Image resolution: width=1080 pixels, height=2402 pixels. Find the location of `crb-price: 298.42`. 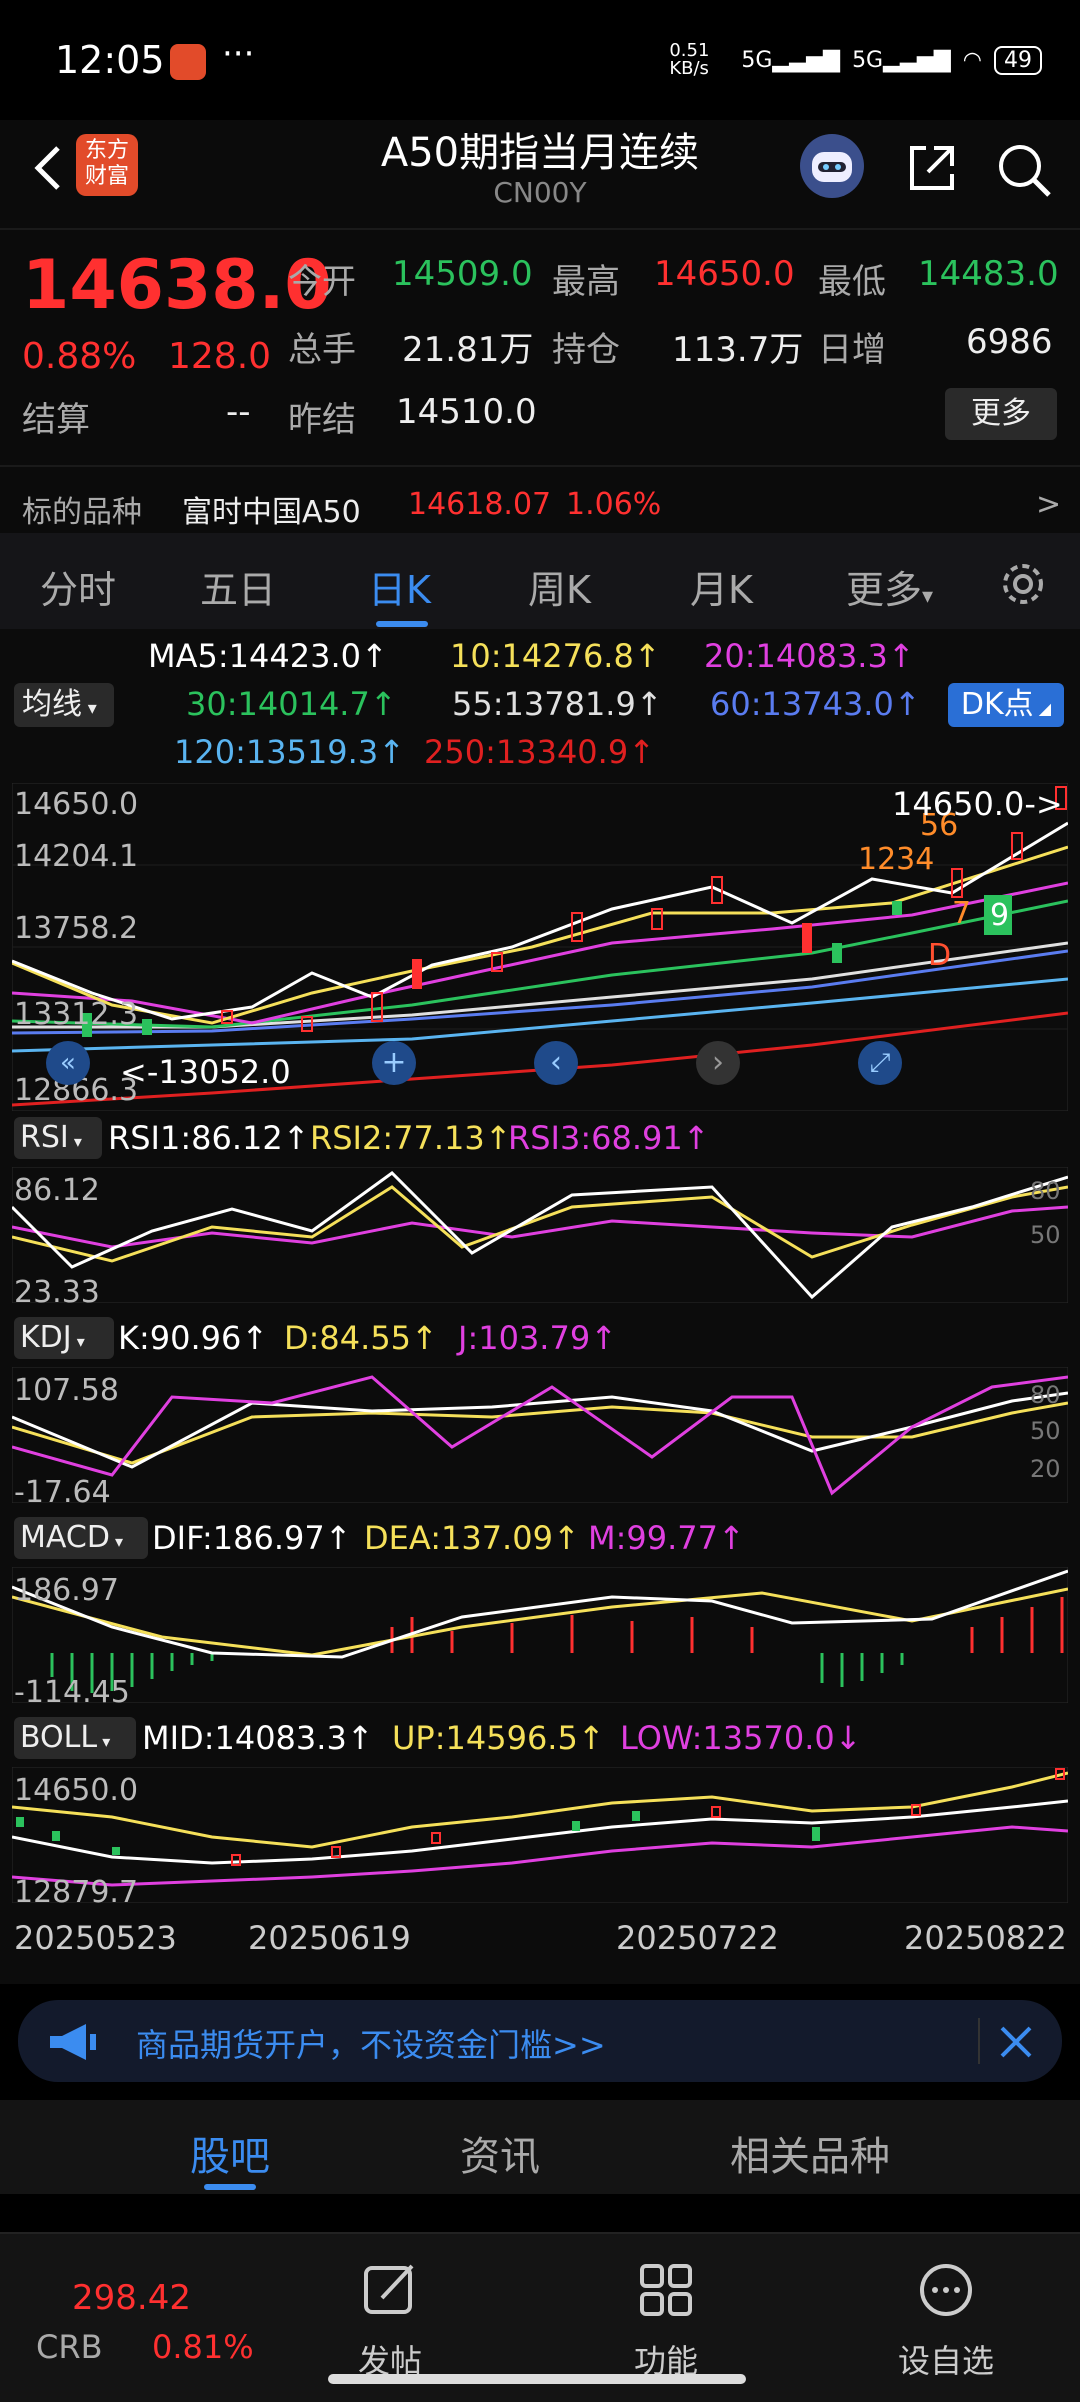

crb-price: 298.42 is located at coordinates (131, 2298).